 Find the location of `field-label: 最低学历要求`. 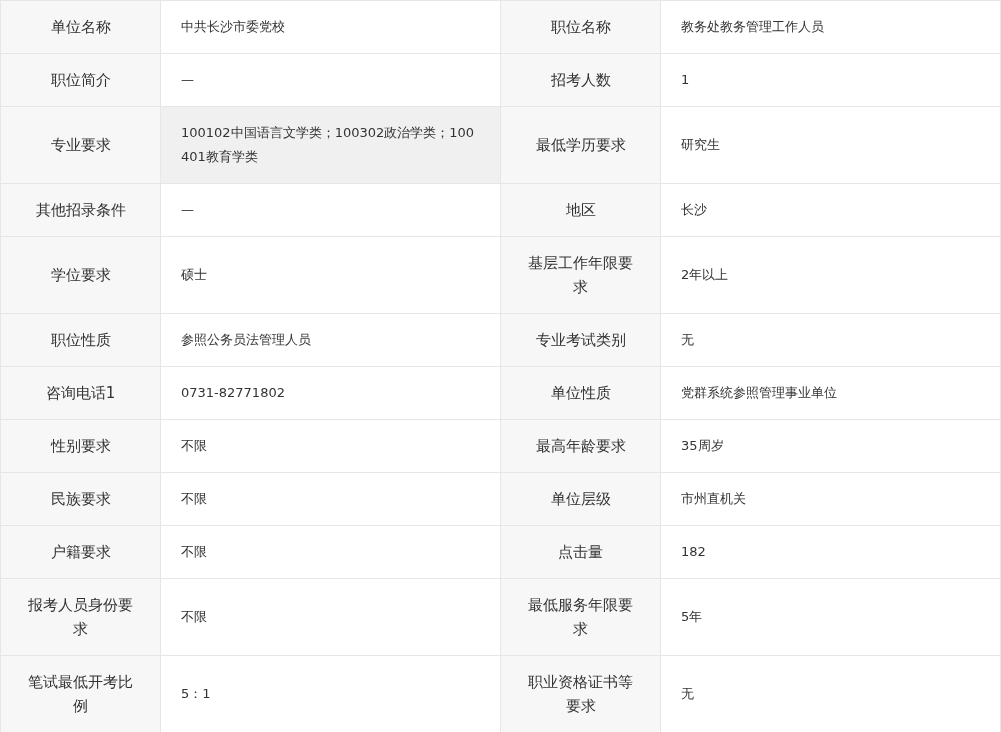

field-label: 最低学历要求 is located at coordinates (580, 145).